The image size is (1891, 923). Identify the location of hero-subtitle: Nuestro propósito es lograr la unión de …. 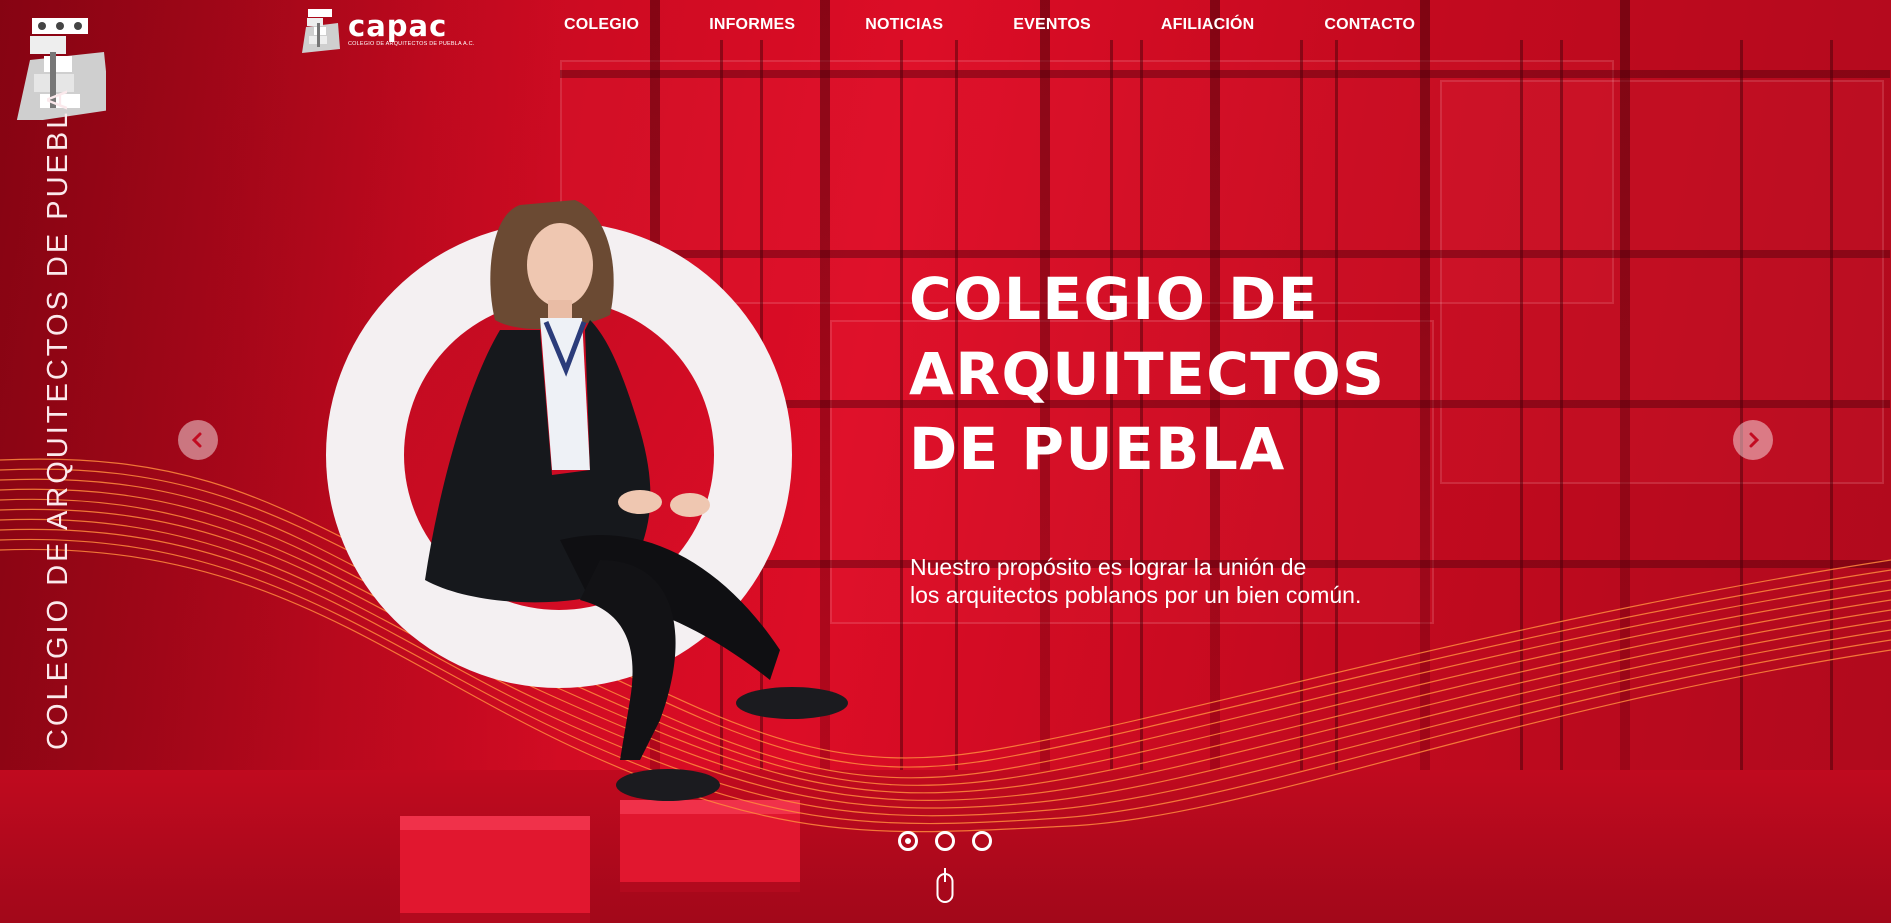
(1135, 581).